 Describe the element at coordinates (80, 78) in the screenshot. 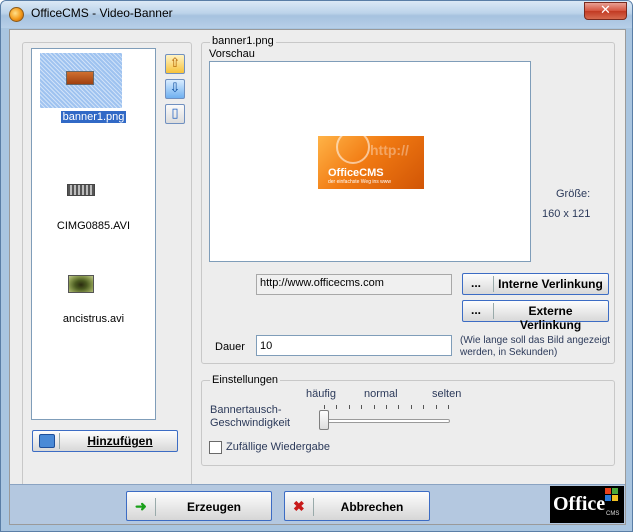

I see `banner-thumb-icon` at that location.